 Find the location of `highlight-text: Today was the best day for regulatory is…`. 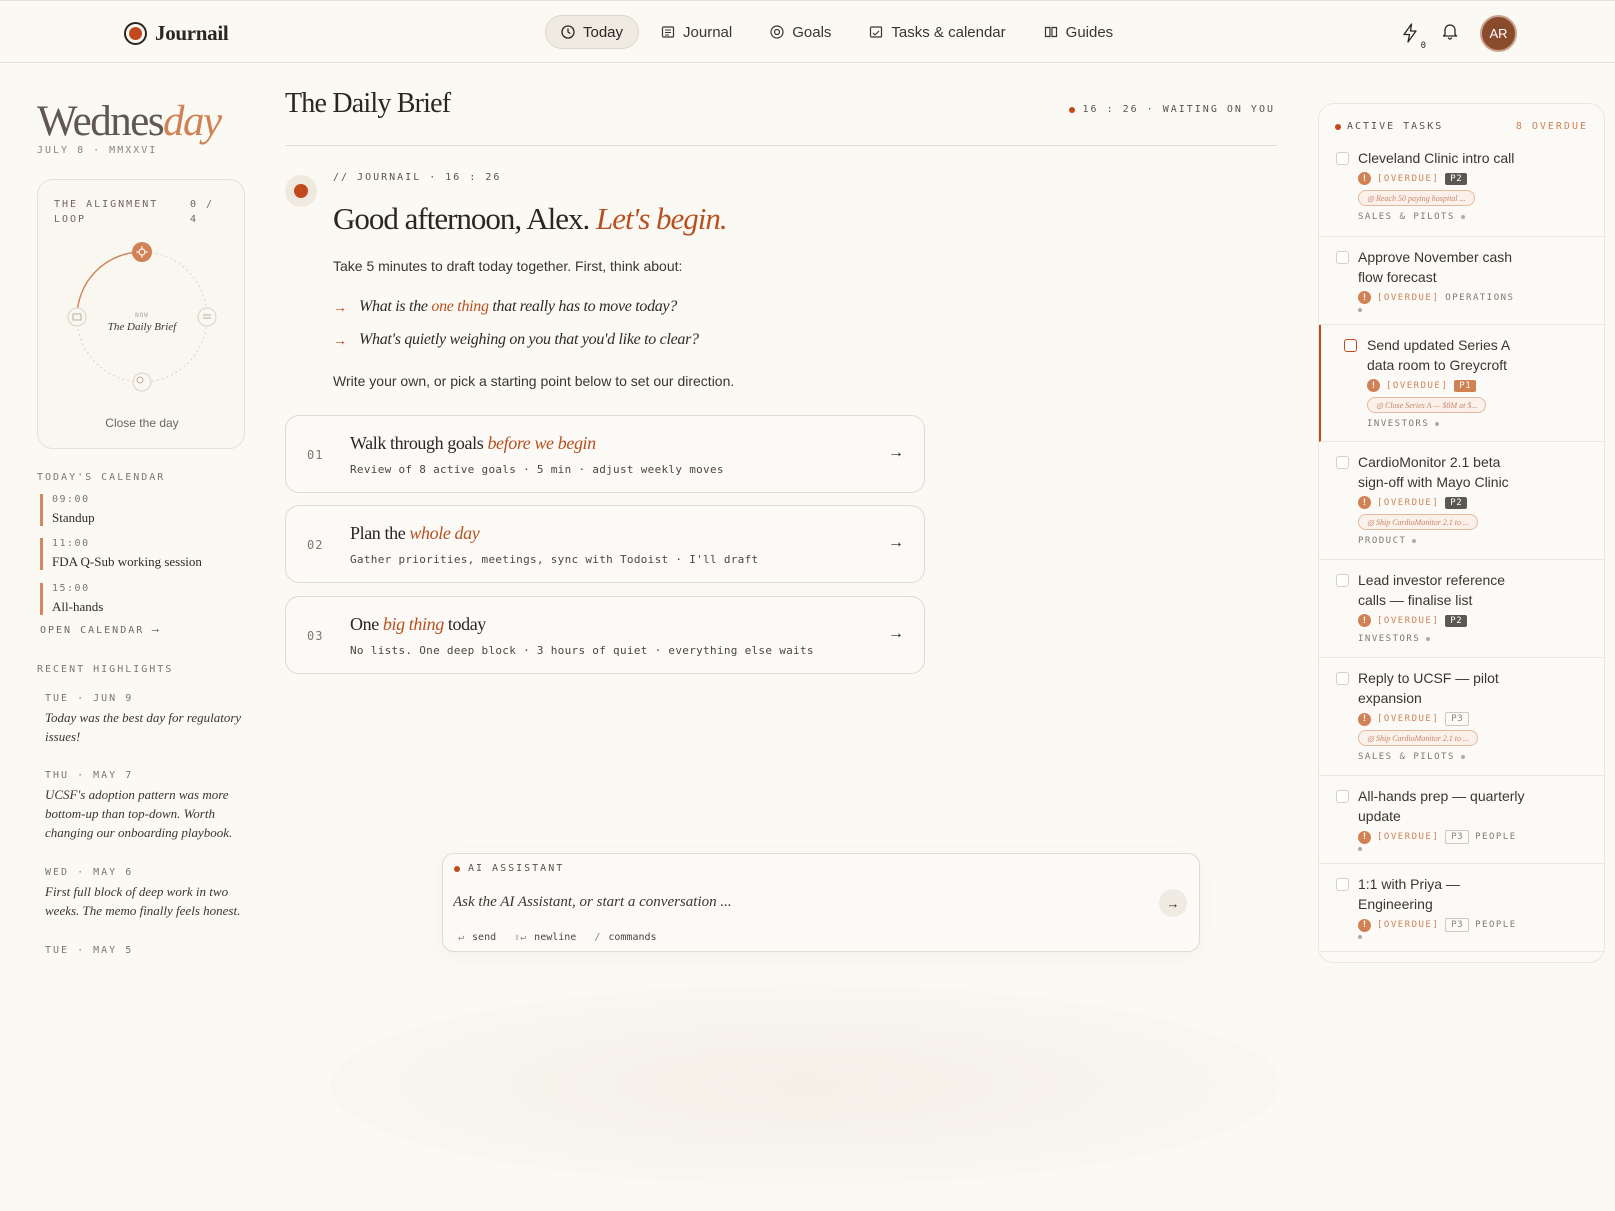

highlight-text: Today was the best day for regulatory is… is located at coordinates (145, 727).